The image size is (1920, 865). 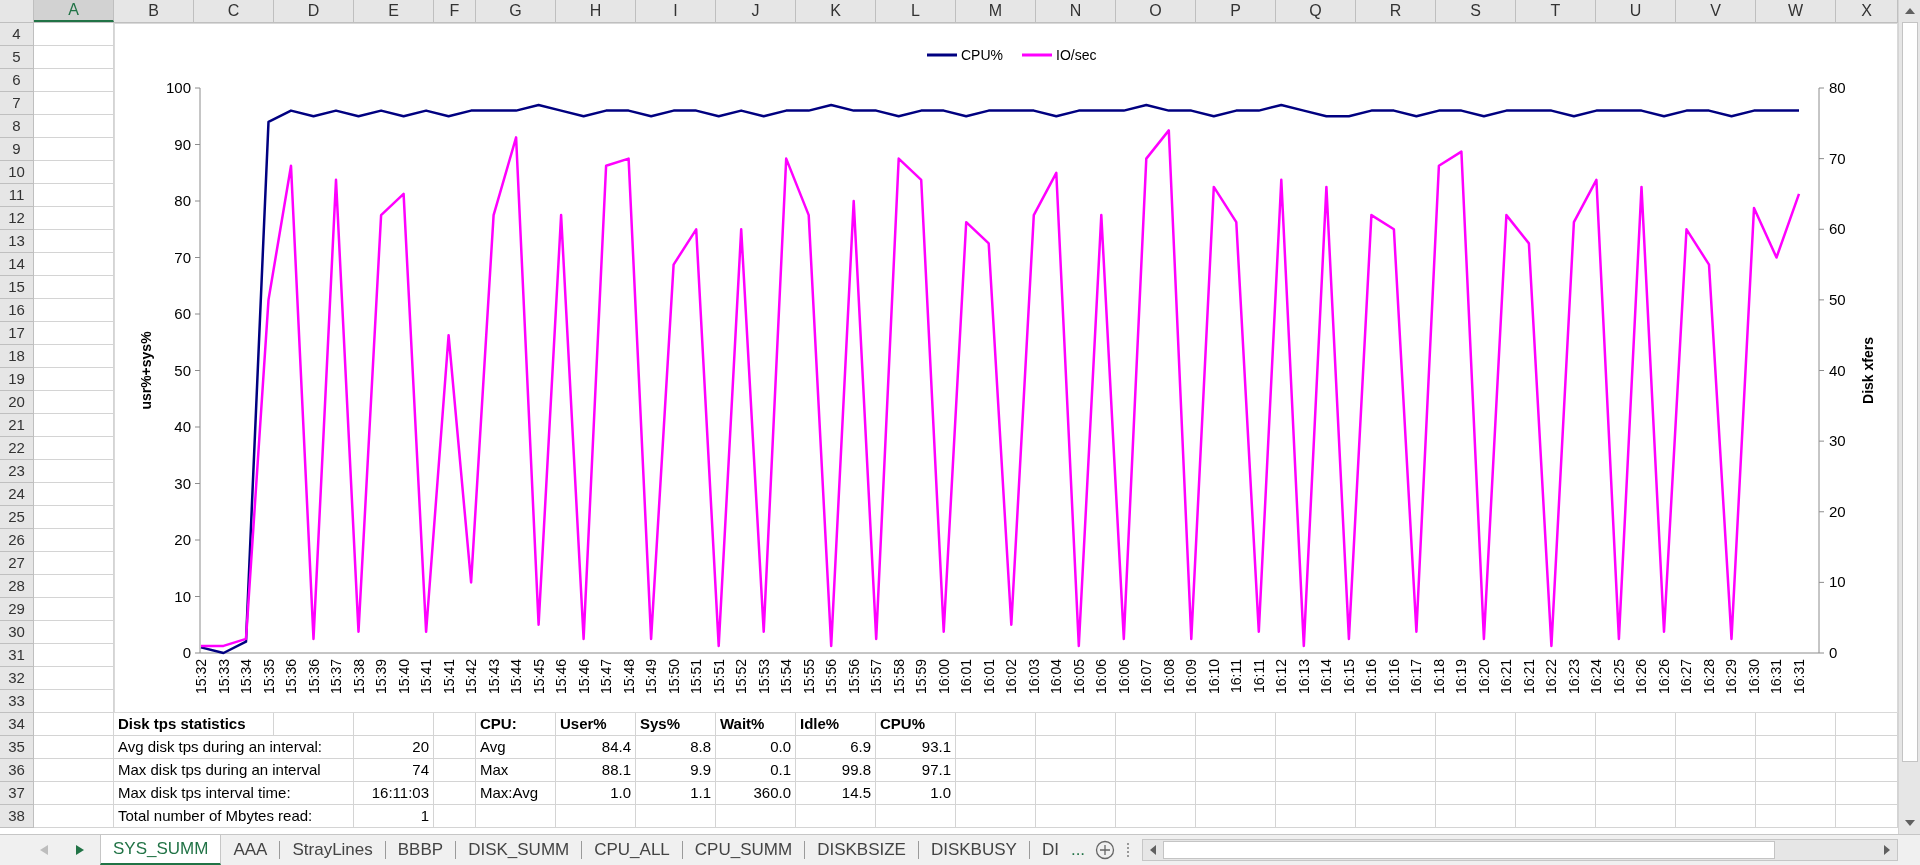 What do you see at coordinates (455, 11) in the screenshot?
I see `column-header: F` at bounding box center [455, 11].